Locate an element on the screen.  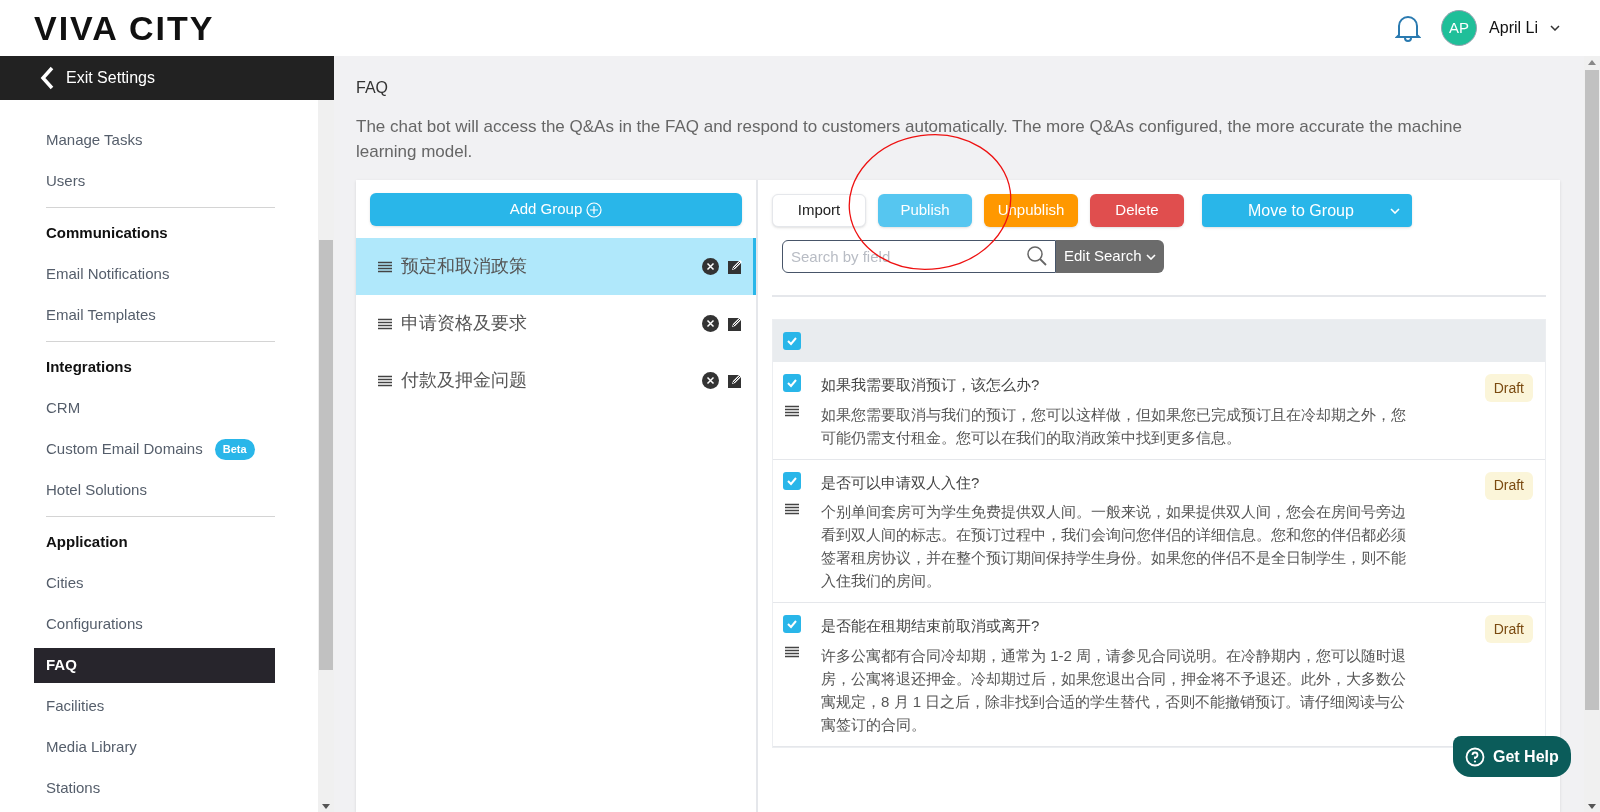
group-item: 预定和取消政策 is located at coordinates (556, 266).